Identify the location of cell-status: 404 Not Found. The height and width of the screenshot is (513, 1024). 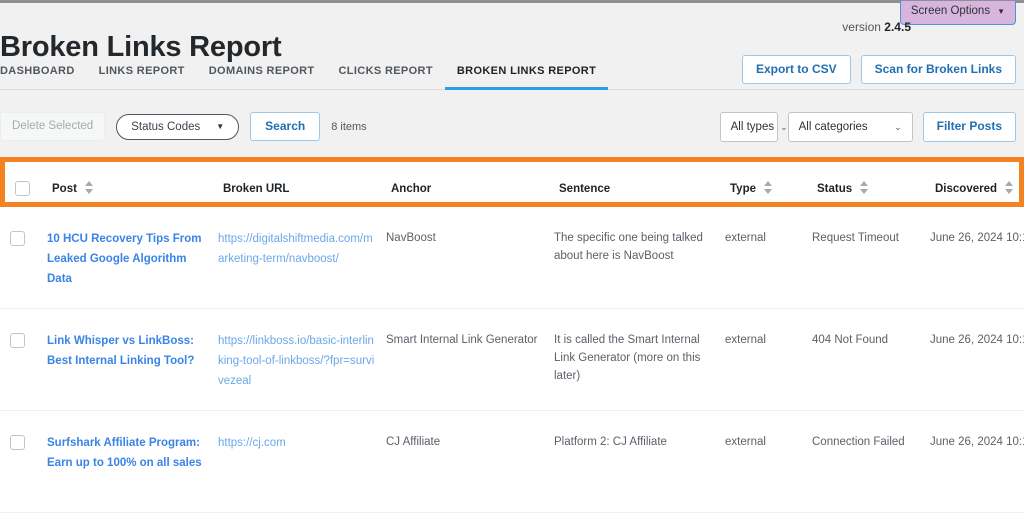
(864, 340).